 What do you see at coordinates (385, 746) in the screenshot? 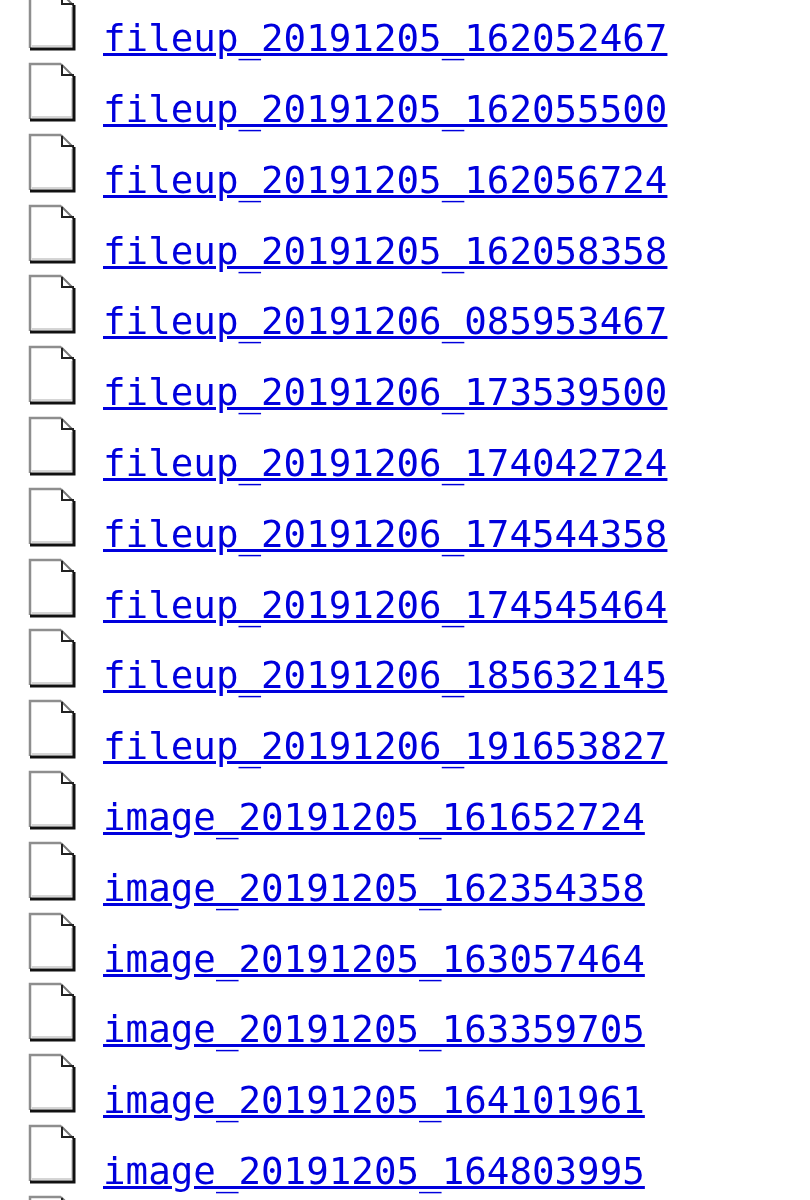
I see `file-link: fileup_20191206_191653827` at bounding box center [385, 746].